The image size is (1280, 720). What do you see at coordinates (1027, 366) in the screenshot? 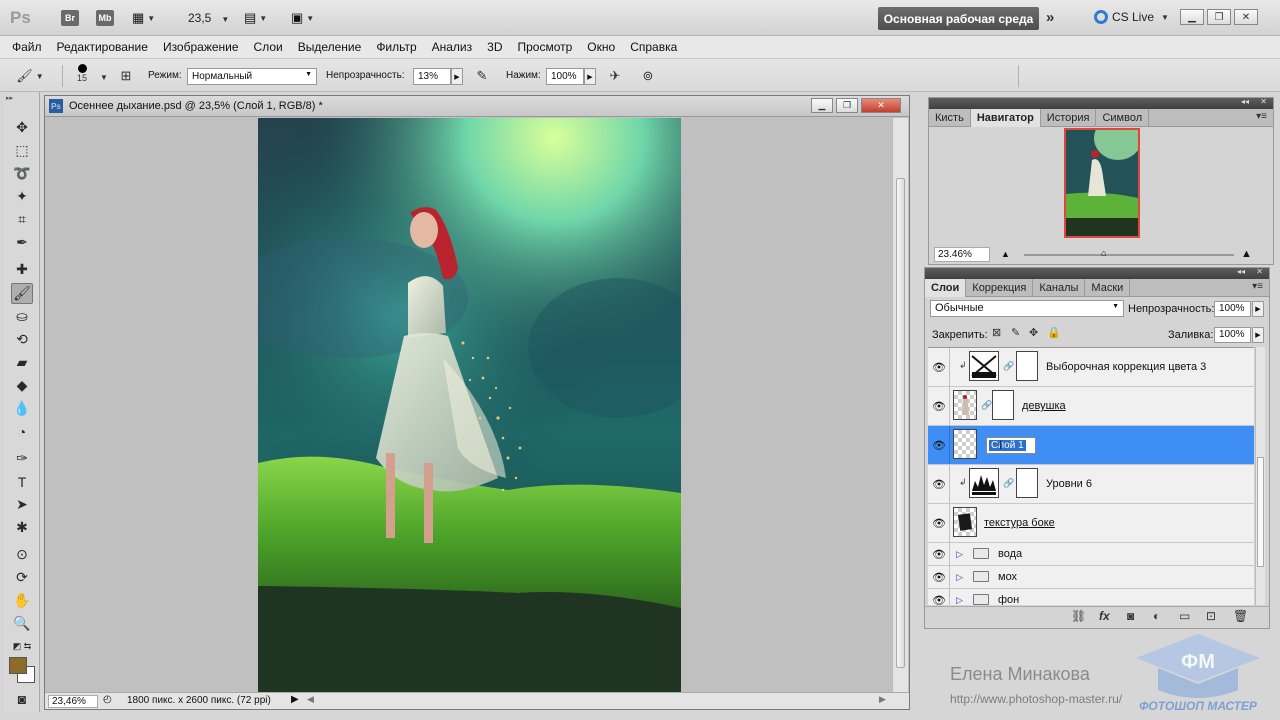
I see `layer-mask-thumbnail` at bounding box center [1027, 366].